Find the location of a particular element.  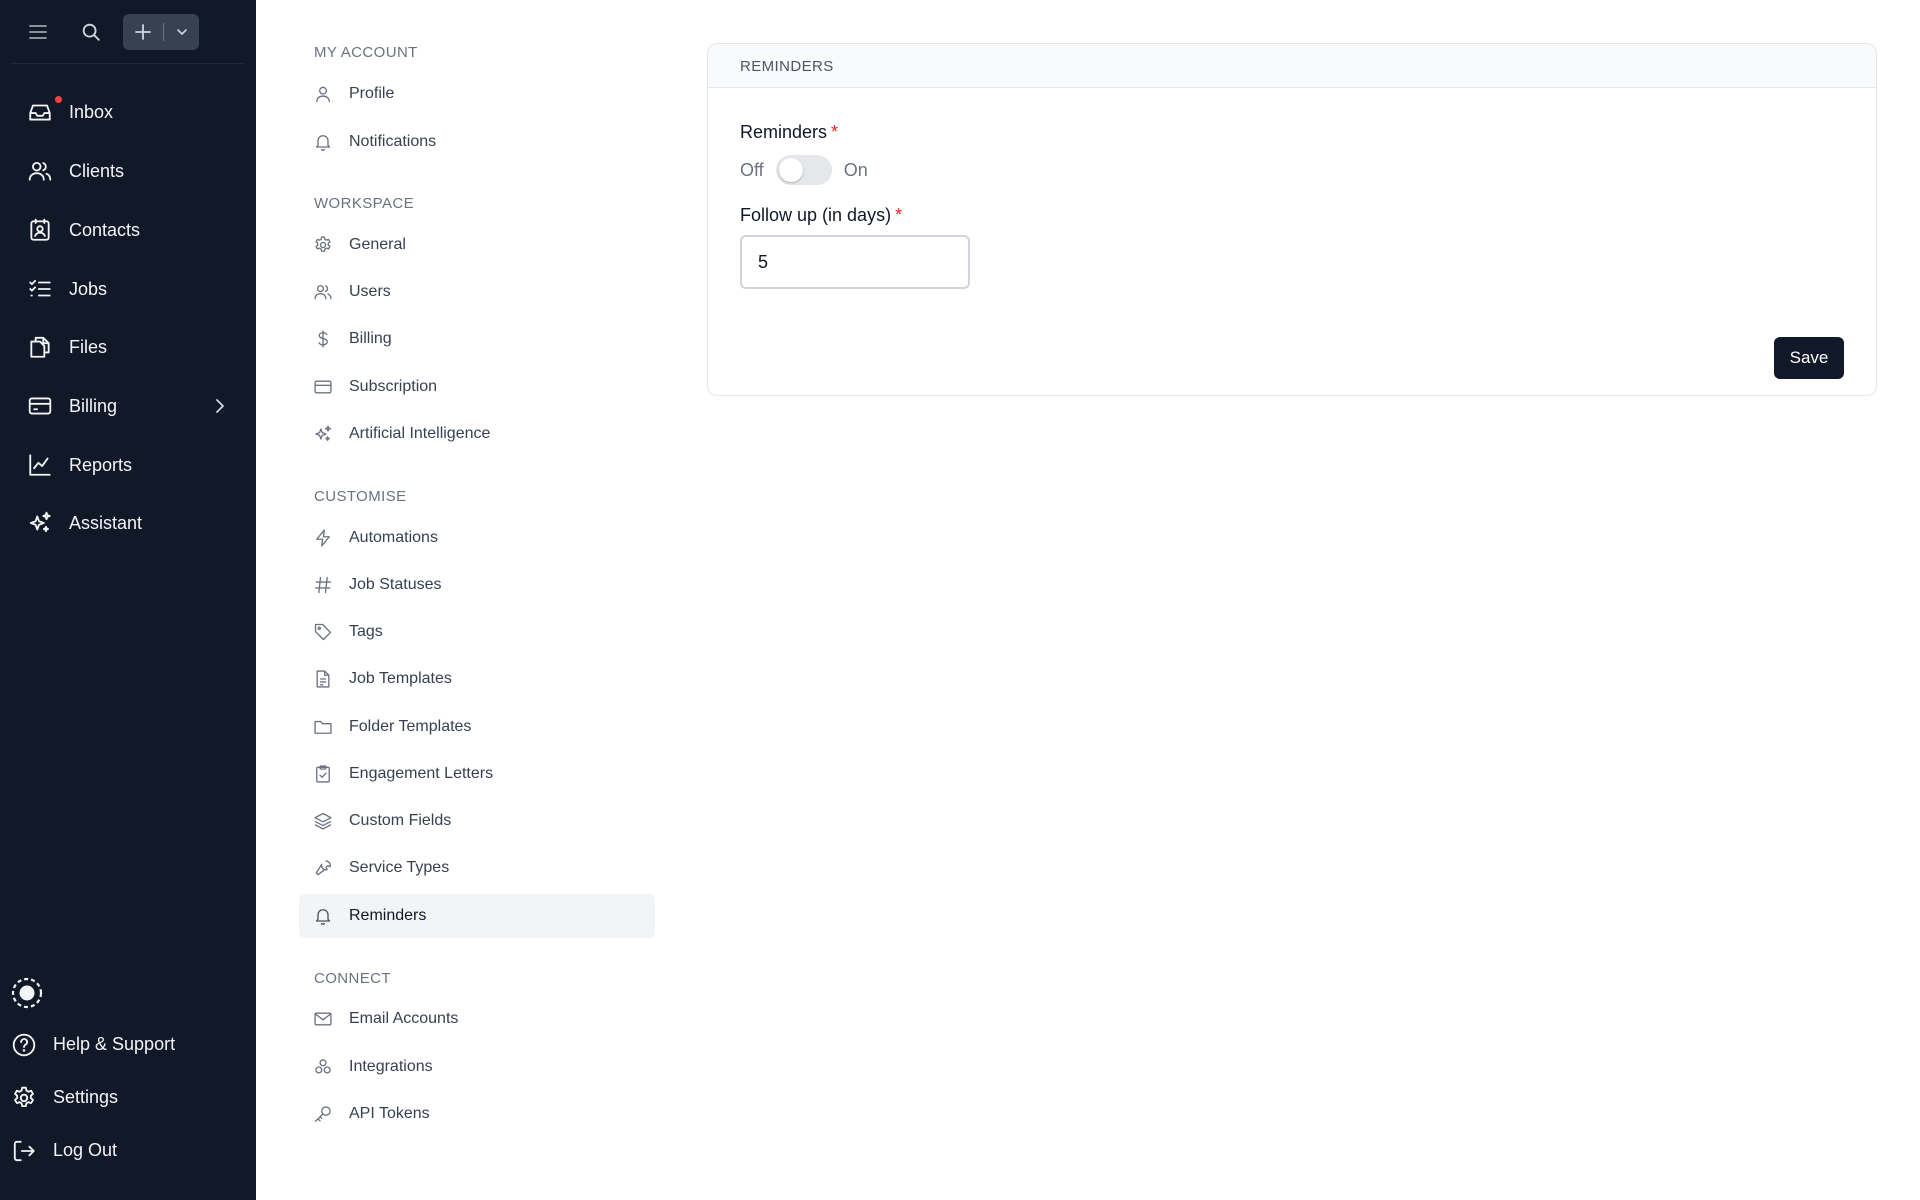

menu-item-tags: Tags is located at coordinates (477, 632).